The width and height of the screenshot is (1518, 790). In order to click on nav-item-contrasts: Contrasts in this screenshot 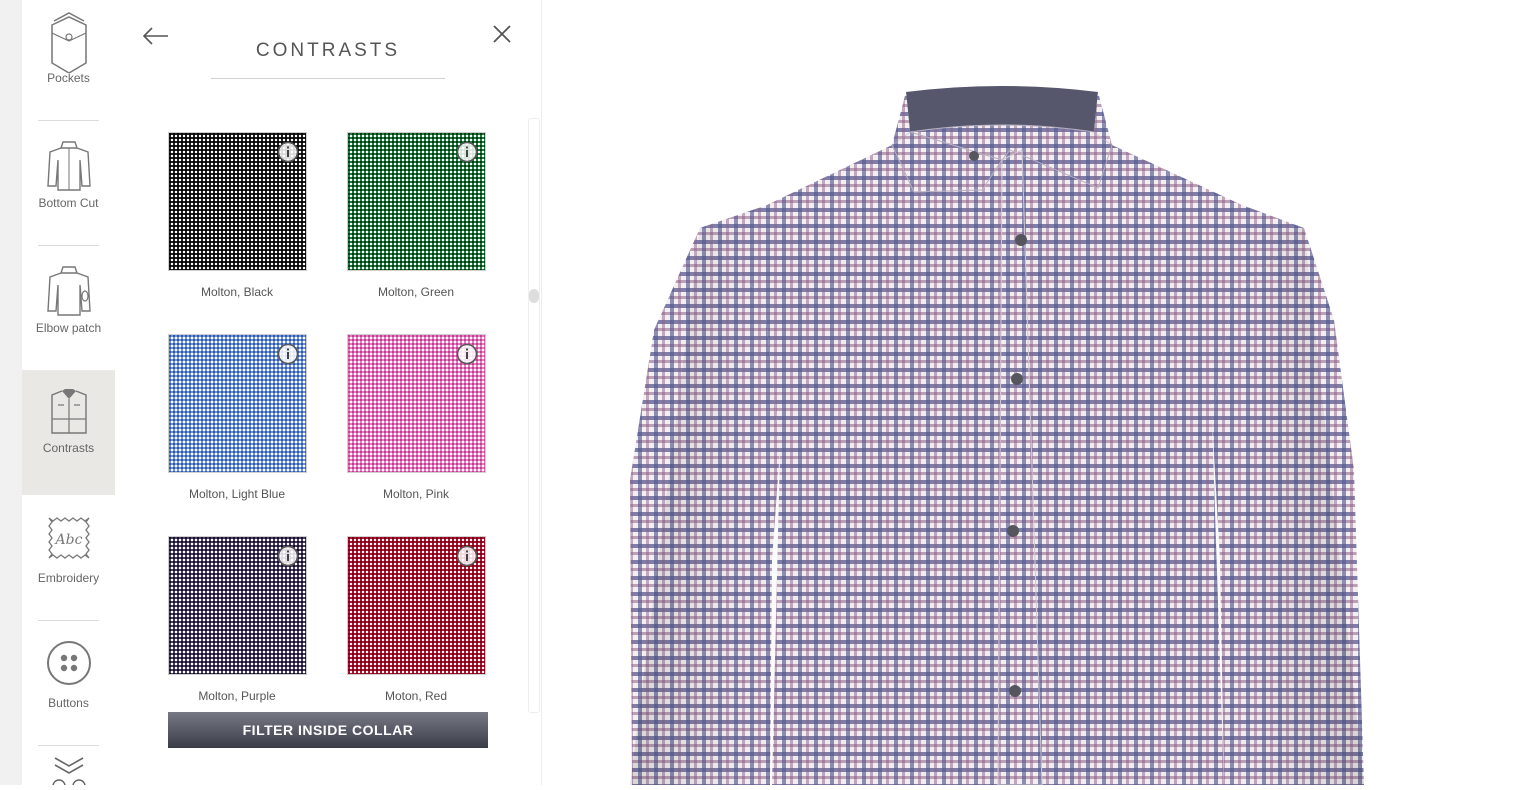, I will do `click(68, 432)`.